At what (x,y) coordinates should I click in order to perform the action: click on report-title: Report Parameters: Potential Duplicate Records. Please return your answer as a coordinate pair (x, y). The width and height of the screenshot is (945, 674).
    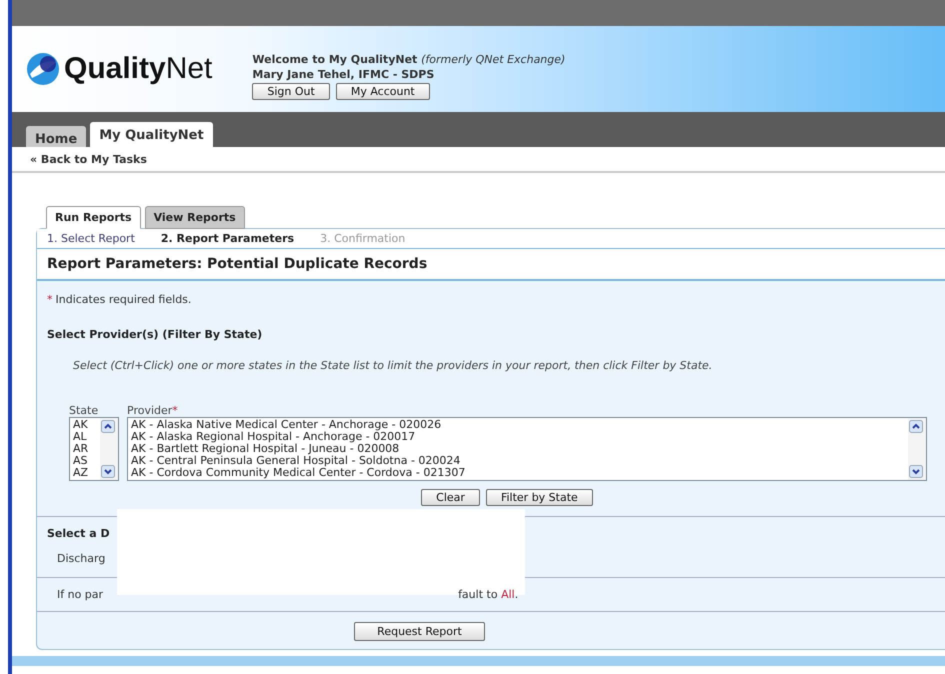
    Looking at the image, I should click on (491, 265).